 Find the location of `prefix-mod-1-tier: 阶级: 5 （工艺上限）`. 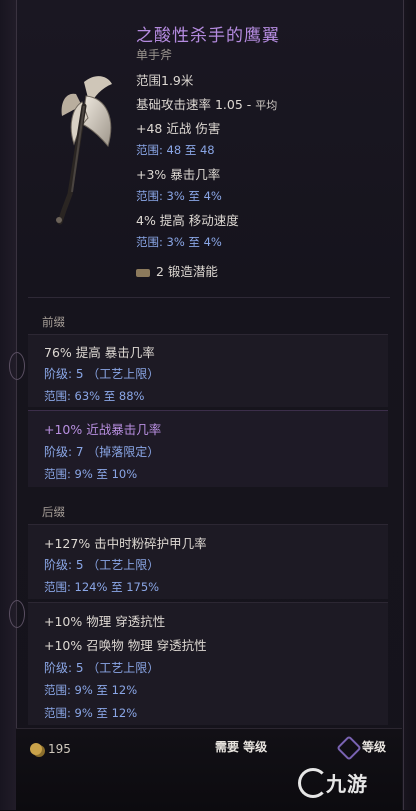

prefix-mod-1-tier: 阶级: 5 （工艺上限） is located at coordinates (102, 374).